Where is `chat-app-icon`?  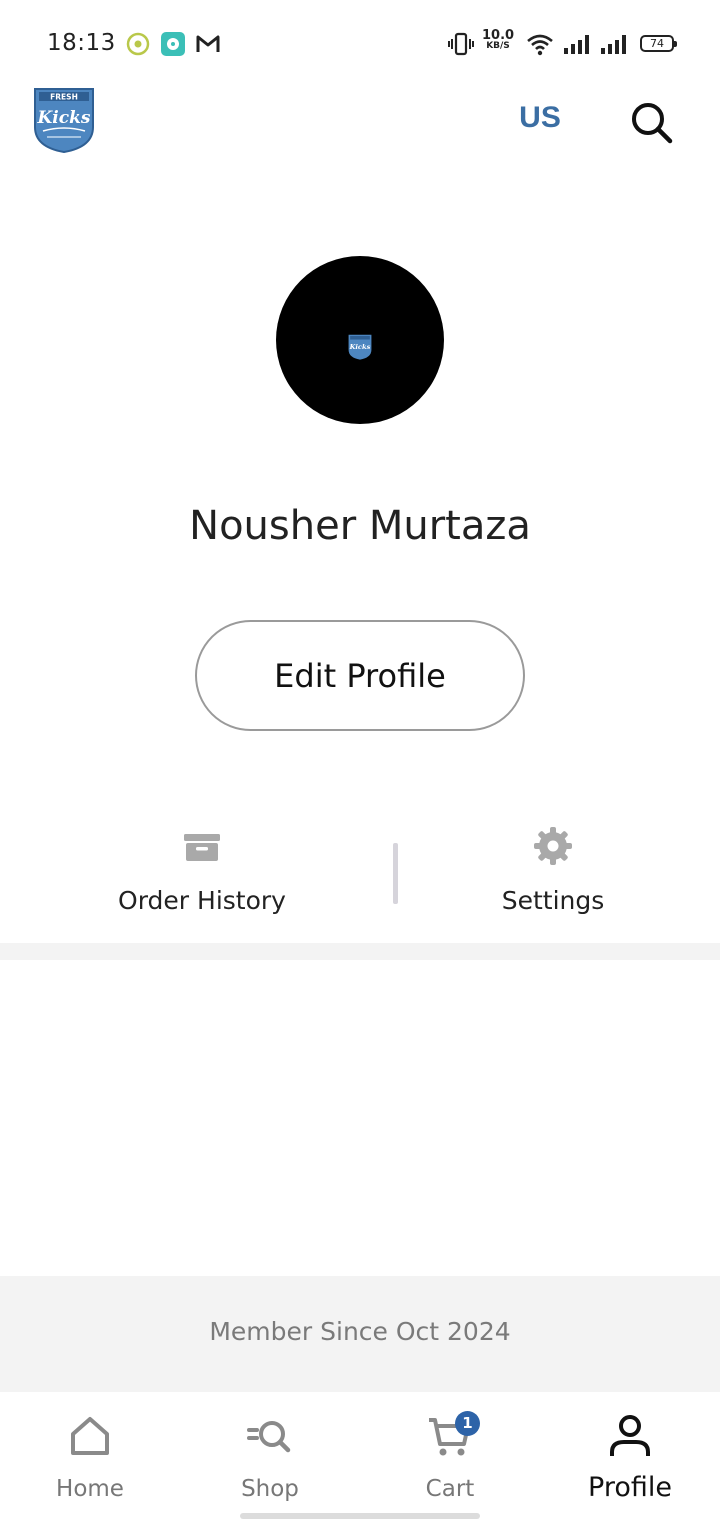
chat-app-icon is located at coordinates (173, 44).